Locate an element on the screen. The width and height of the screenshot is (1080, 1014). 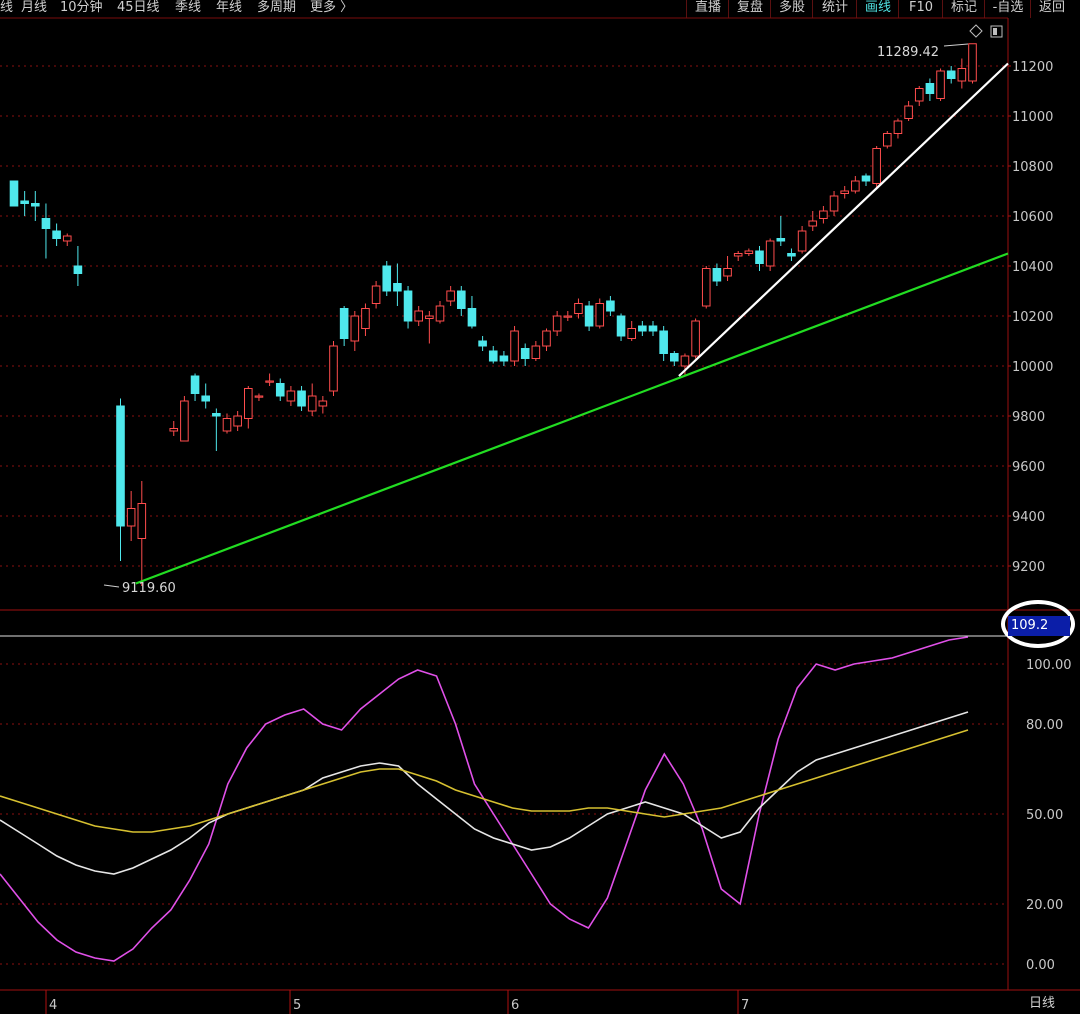
y-tick-label: 10800 is located at coordinates (1032, 167).